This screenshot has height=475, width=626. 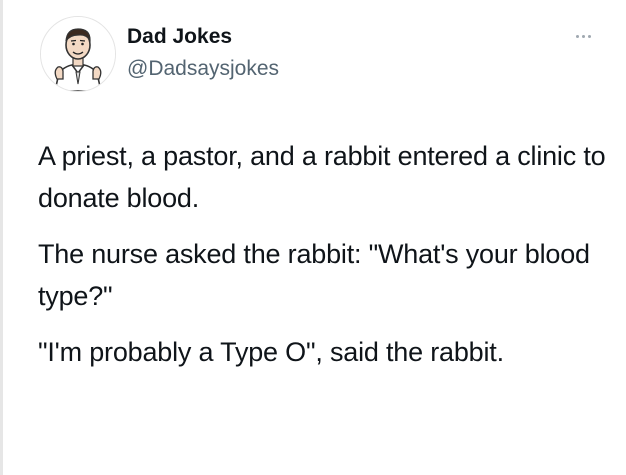 What do you see at coordinates (203, 69) in the screenshot?
I see `author-handle: @Dadsaysjokes` at bounding box center [203, 69].